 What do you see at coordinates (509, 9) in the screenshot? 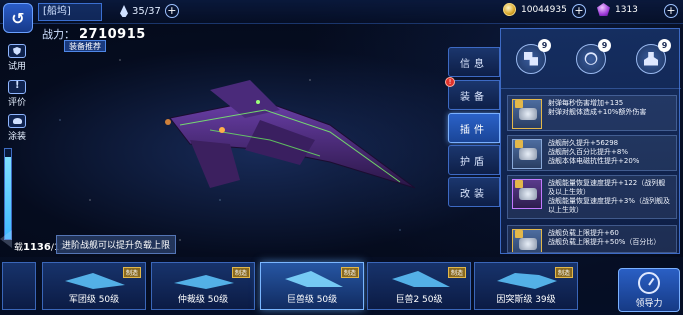
I see `coin-icon` at bounding box center [509, 9].